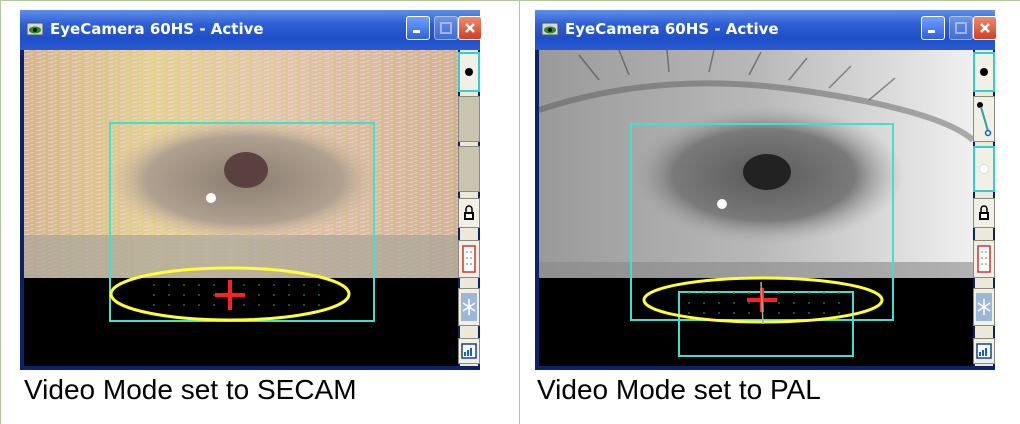 This screenshot has width=1020, height=424. I want to click on caption-secam: Video Mode set to SECAM, so click(190, 389).